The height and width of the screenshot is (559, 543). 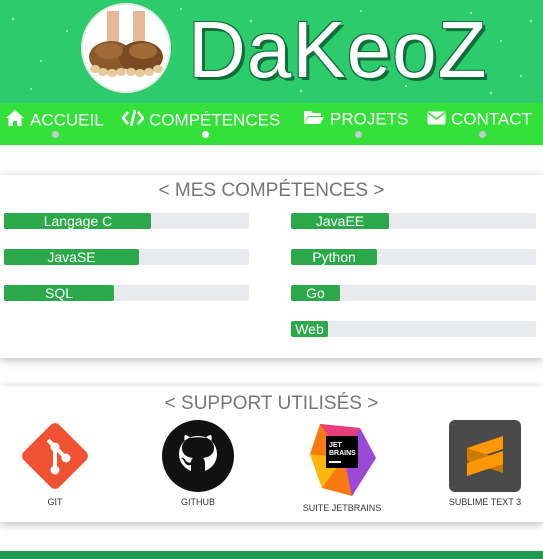 What do you see at coordinates (338, 49) in the screenshot?
I see `site-title: DaKeoZ` at bounding box center [338, 49].